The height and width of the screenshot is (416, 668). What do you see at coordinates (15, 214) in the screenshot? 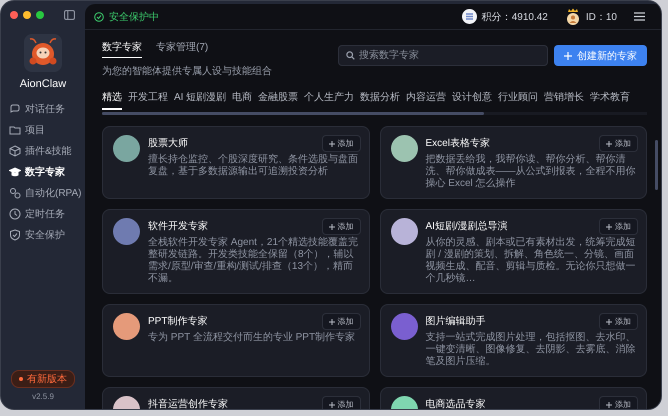
I see `clock-icon` at bounding box center [15, 214].